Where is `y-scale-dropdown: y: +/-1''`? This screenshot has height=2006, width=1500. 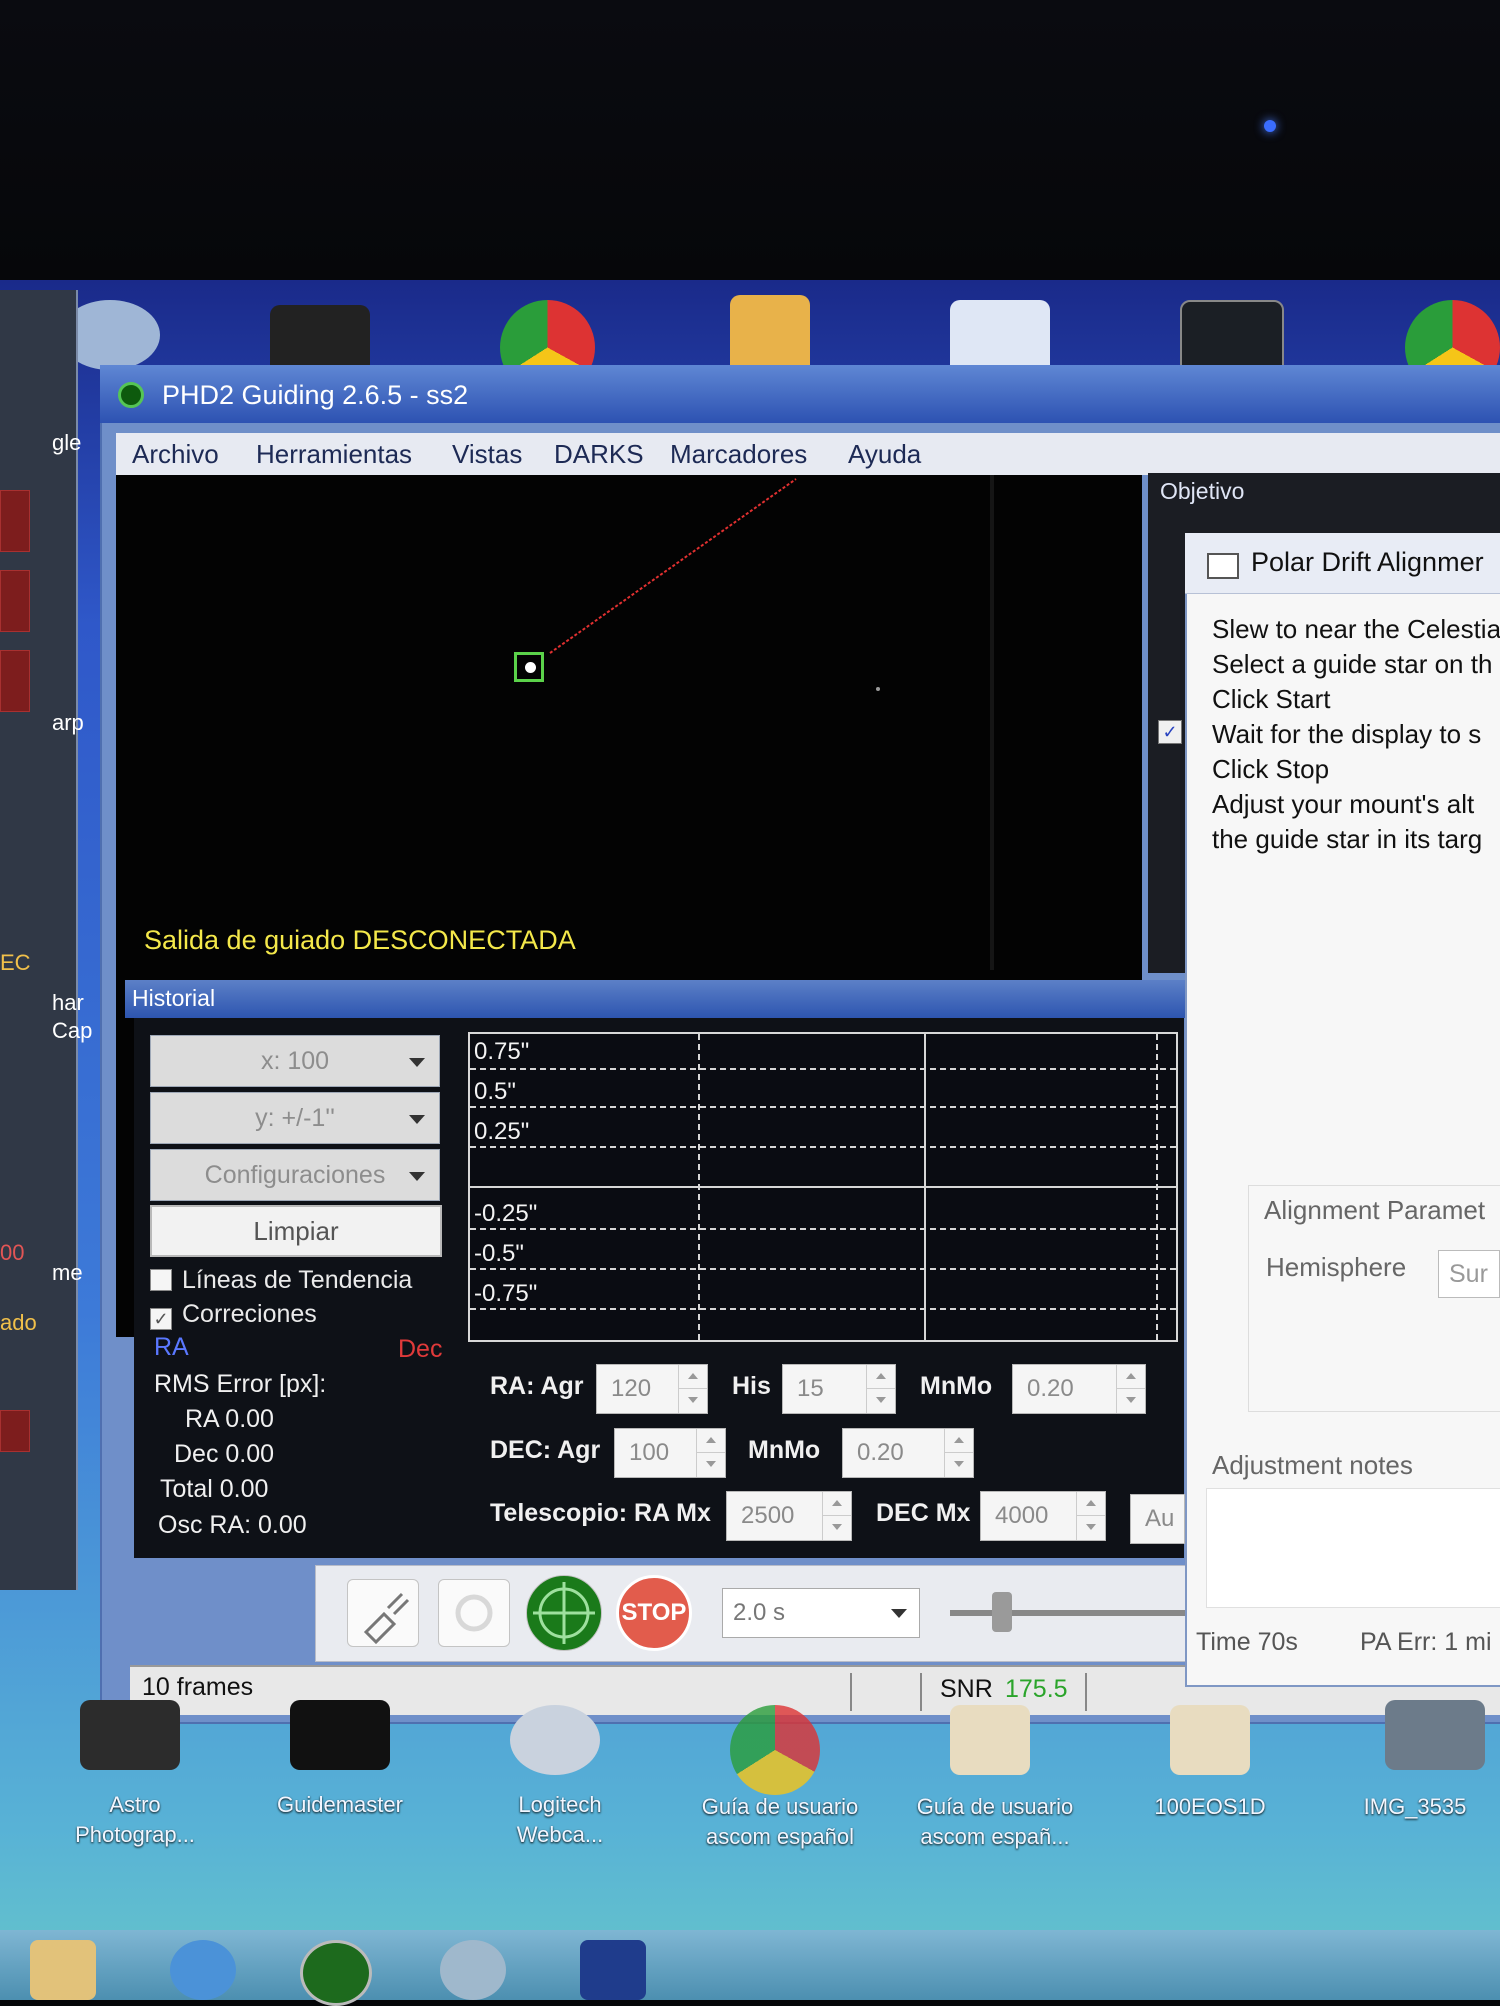 y-scale-dropdown: y: +/-1'' is located at coordinates (295, 1118).